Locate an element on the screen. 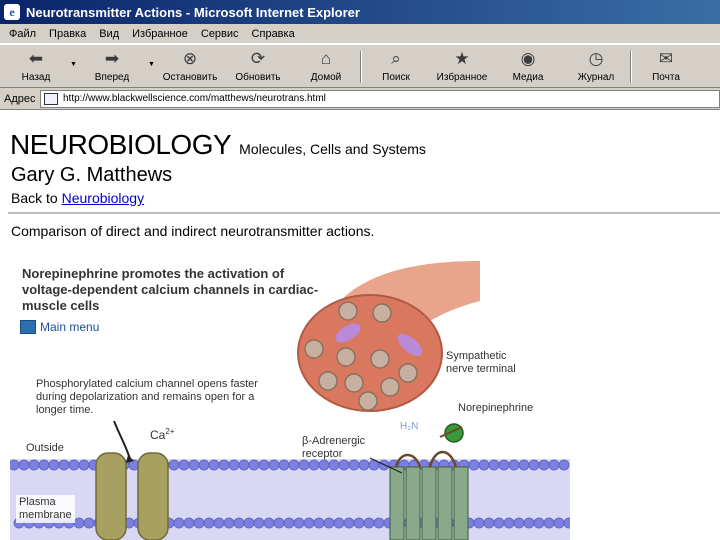 Image resolution: width=720 pixels, height=540 pixels. refresh-icon: ⟳ is located at coordinates (258, 58).